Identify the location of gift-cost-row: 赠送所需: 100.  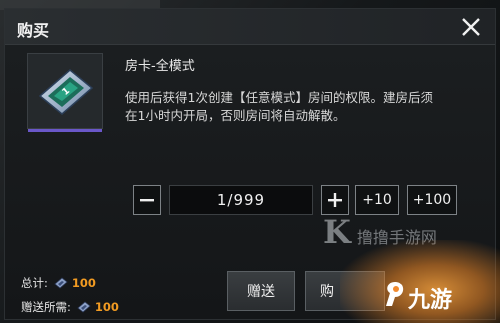
(70, 307).